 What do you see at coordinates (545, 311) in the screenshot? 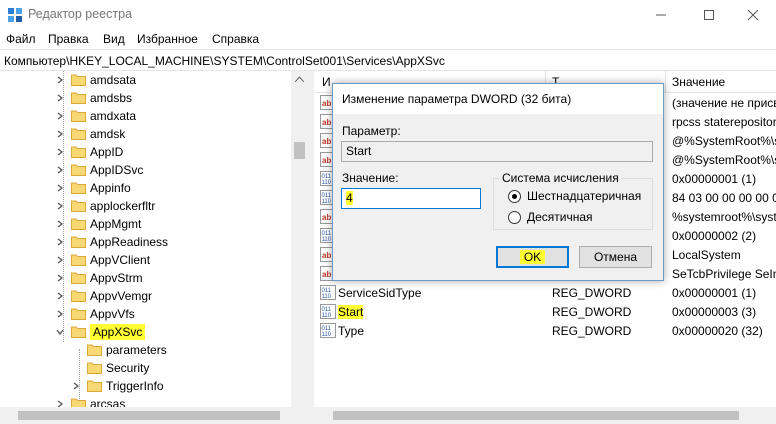
I see `table-row: 011 110 Start REG_DWORD 0x00000003 (3)` at bounding box center [545, 311].